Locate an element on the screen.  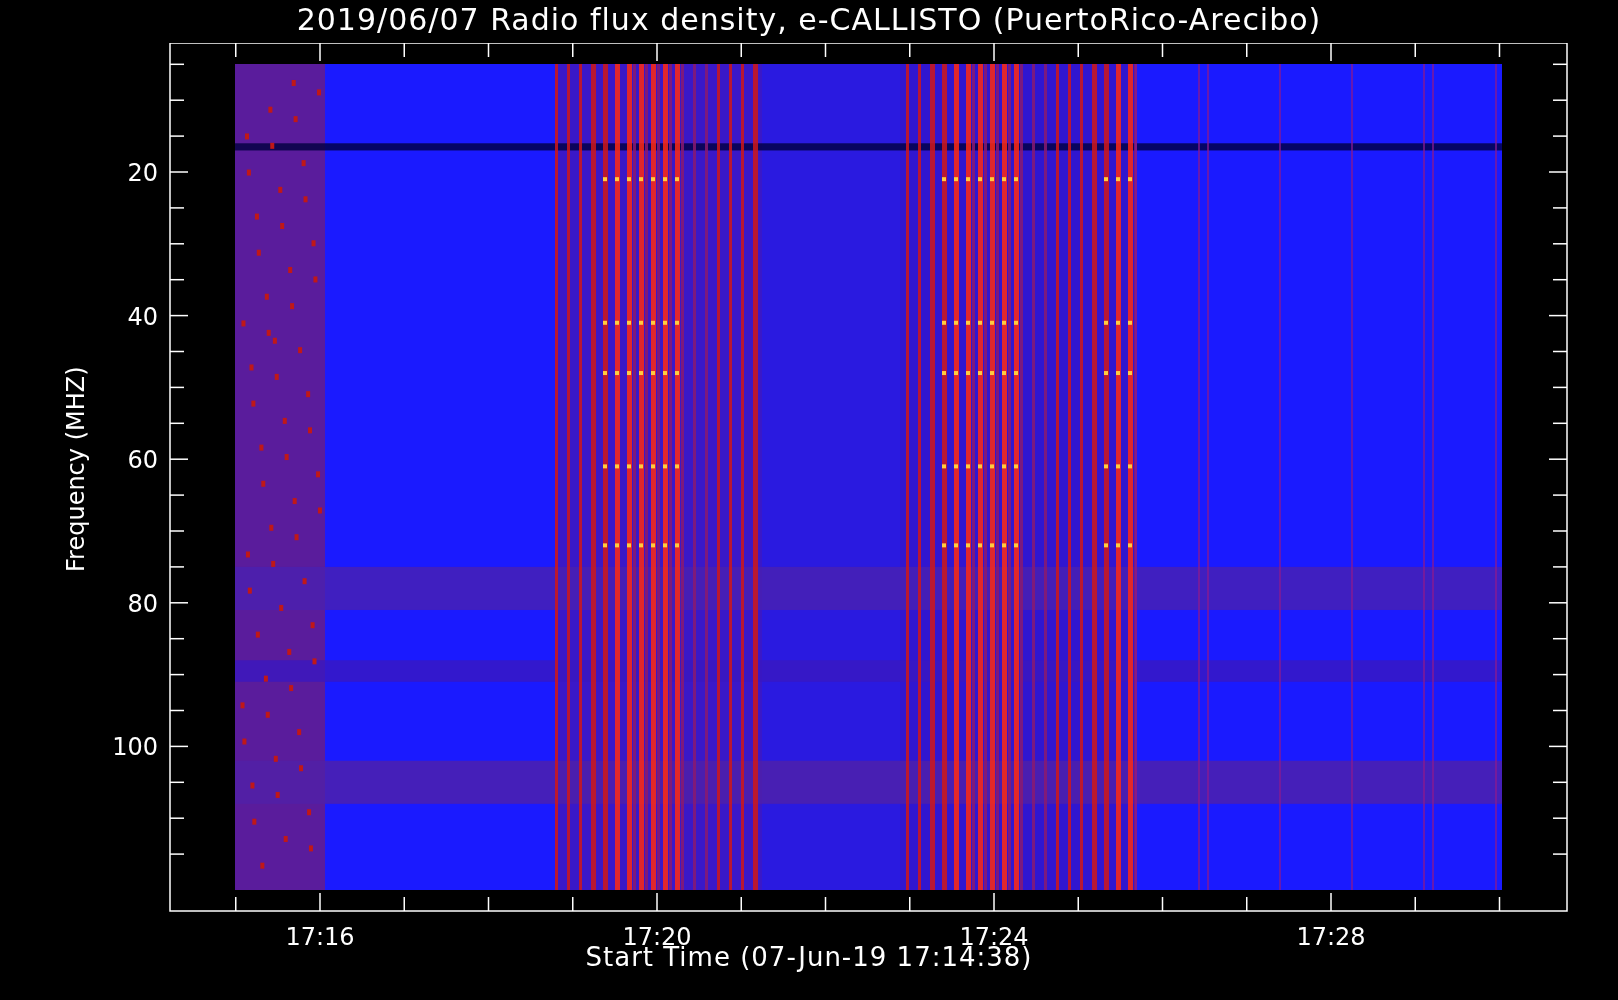
y-tick-label: 60 is located at coordinates (142, 460).